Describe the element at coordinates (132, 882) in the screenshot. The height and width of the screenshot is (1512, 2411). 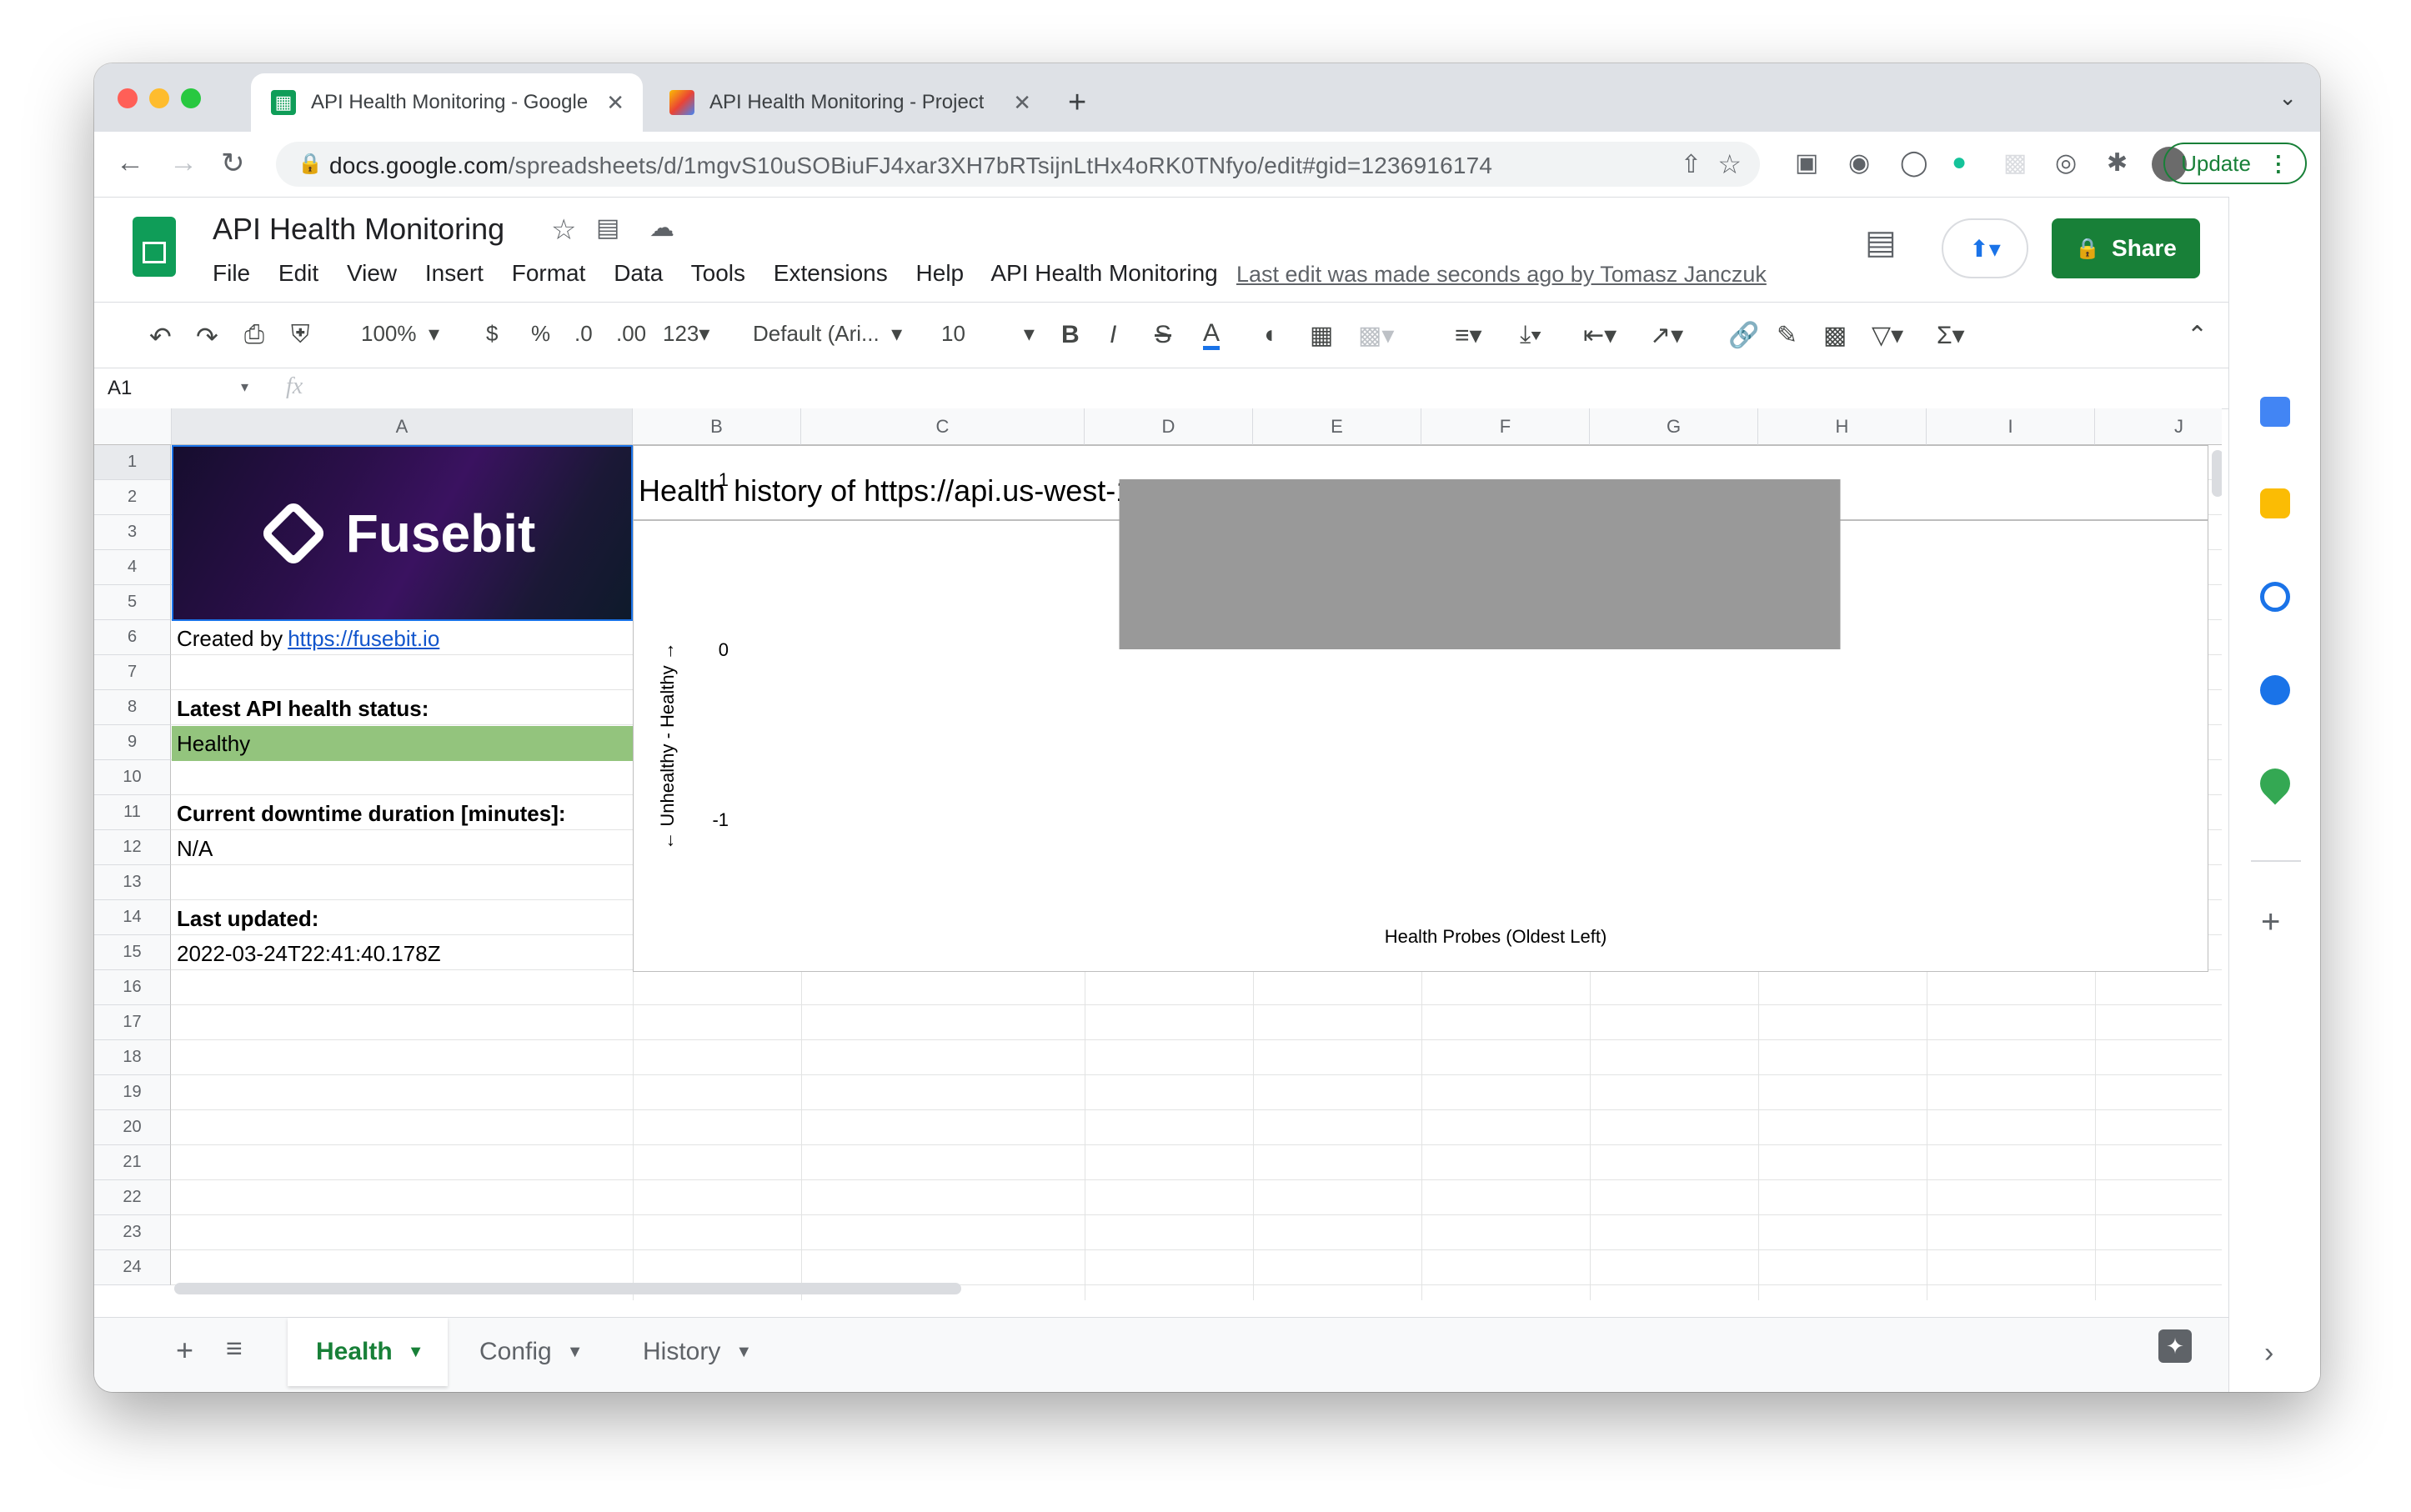
I see `row-header: 13` at that location.